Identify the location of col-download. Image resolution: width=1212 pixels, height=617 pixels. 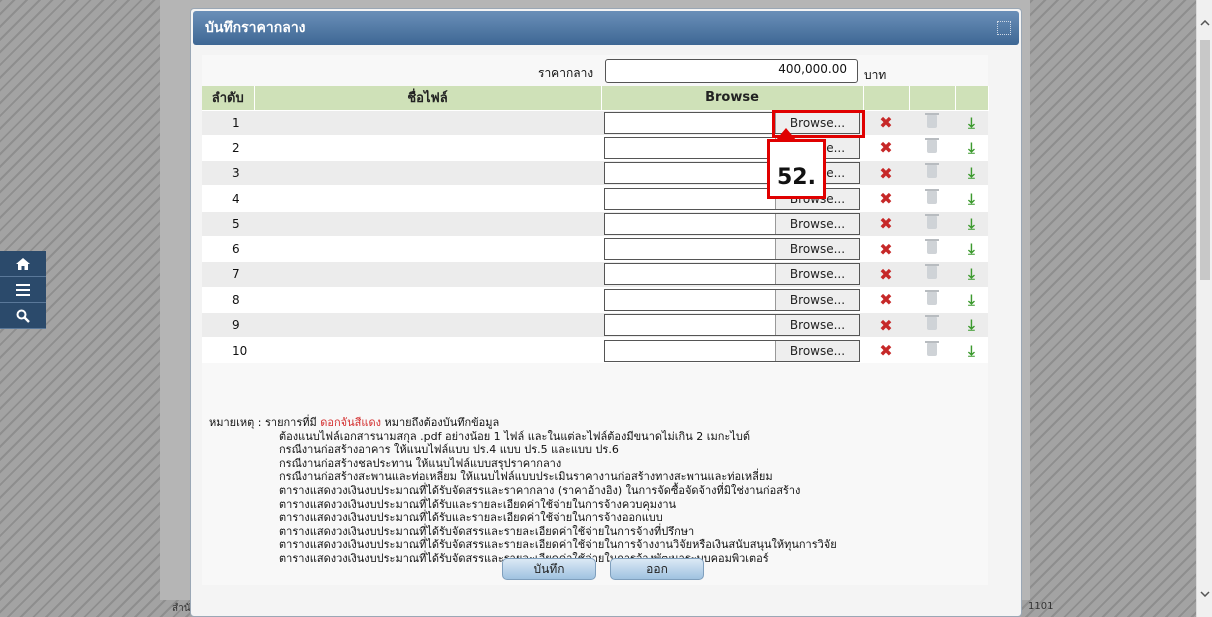
(972, 98).